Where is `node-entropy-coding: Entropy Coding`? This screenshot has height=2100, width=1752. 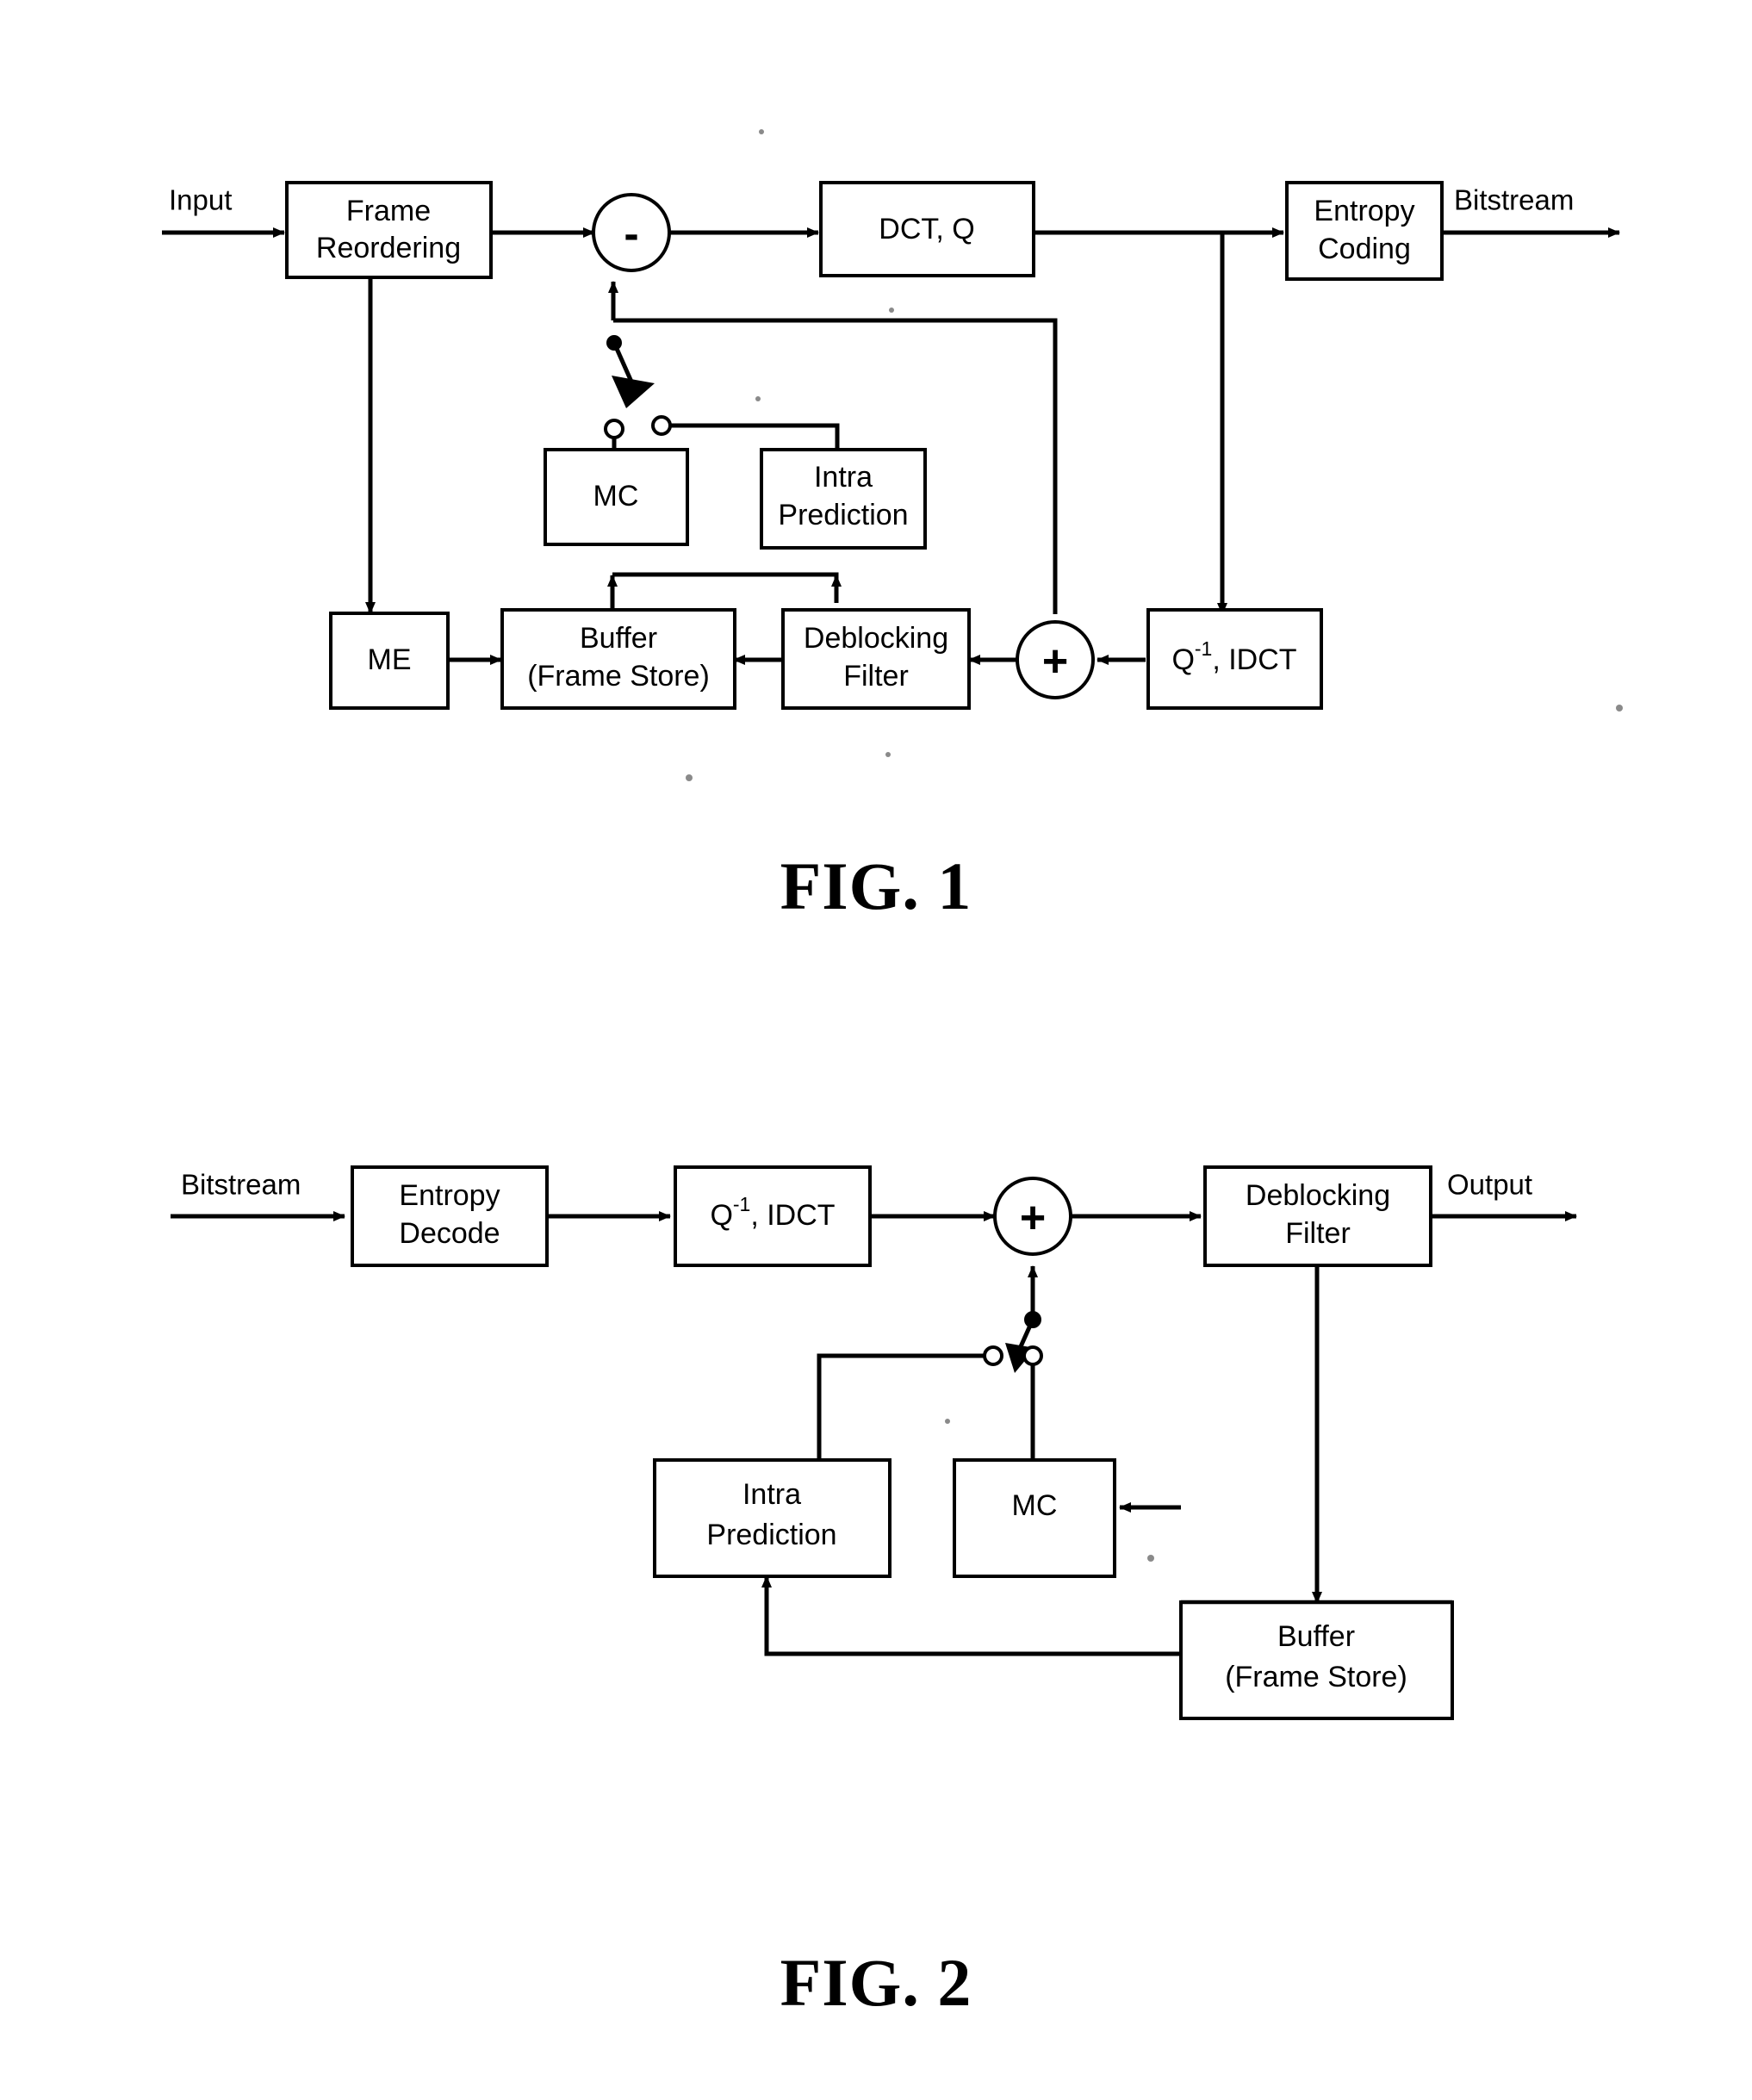
node-entropy-coding: Entropy Coding is located at coordinates (1365, 231).